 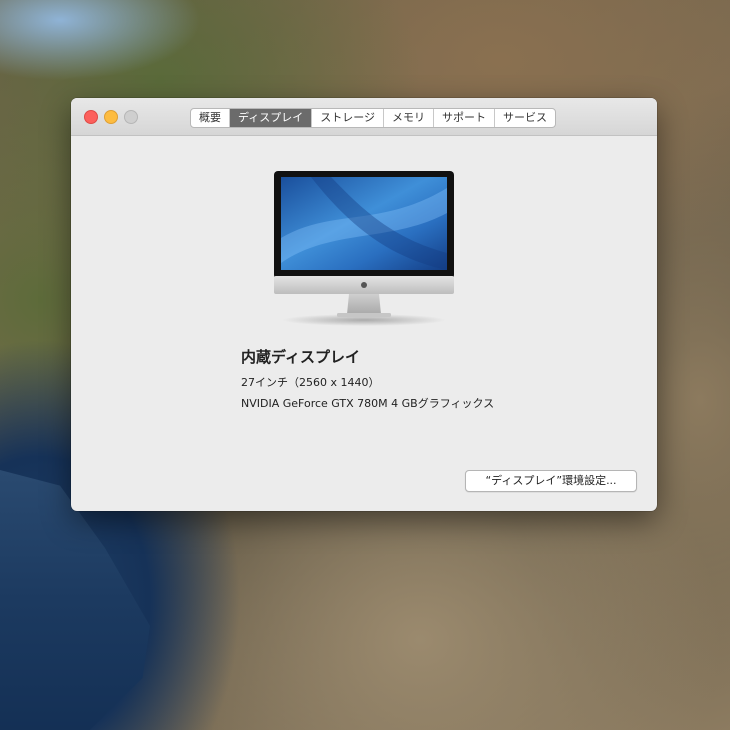 What do you see at coordinates (310, 382) in the screenshot?
I see `display-size-resolution: 27インチ（2560 x 1440）` at bounding box center [310, 382].